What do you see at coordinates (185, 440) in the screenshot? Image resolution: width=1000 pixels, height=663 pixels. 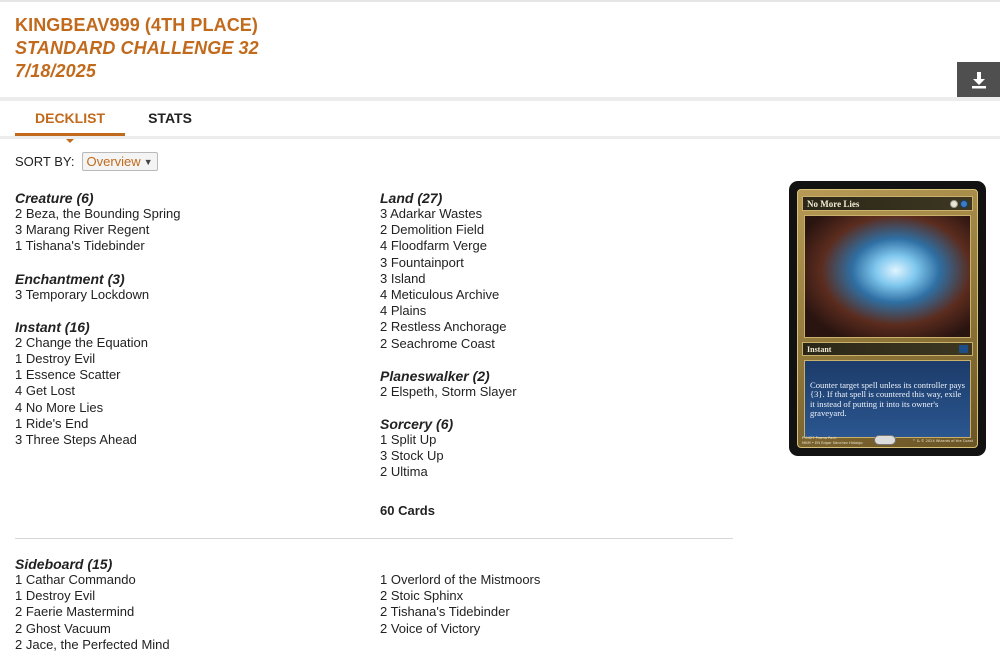 I see `card-entry: 3 Three Steps Ahead` at bounding box center [185, 440].